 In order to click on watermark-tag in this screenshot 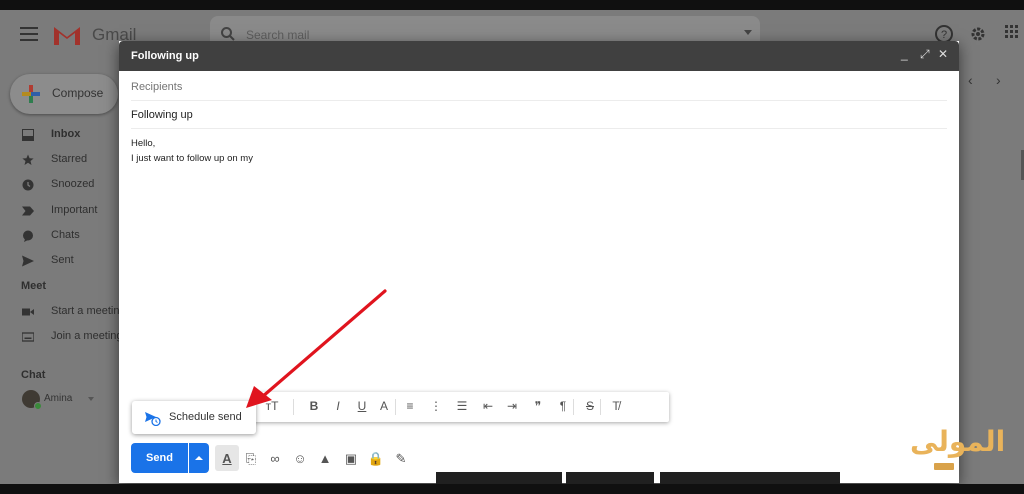, I will do `click(944, 466)`.